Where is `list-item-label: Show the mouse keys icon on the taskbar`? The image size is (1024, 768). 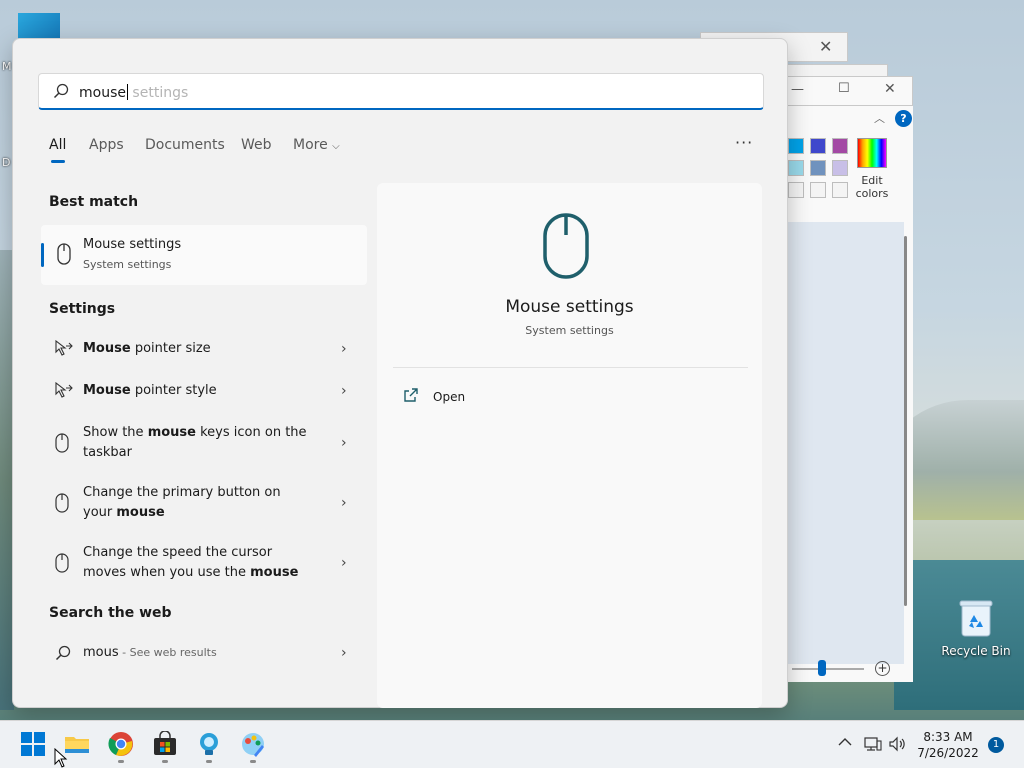 list-item-label: Show the mouse keys icon on the taskbar is located at coordinates (198, 443).